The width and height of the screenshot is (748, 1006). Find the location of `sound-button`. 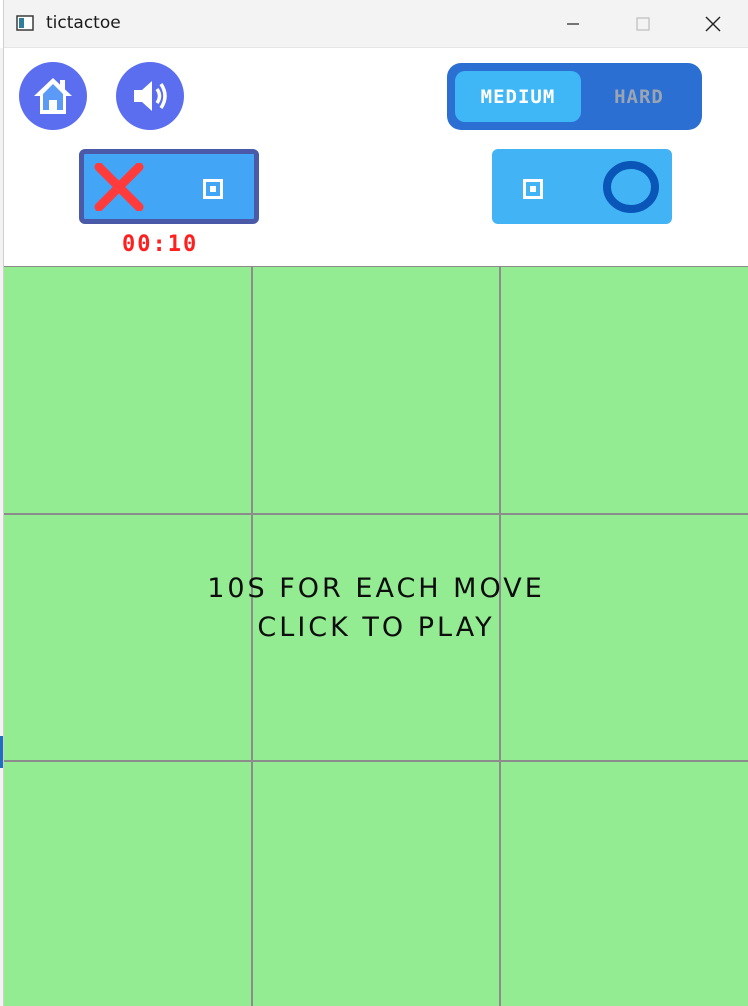

sound-button is located at coordinates (150, 96).